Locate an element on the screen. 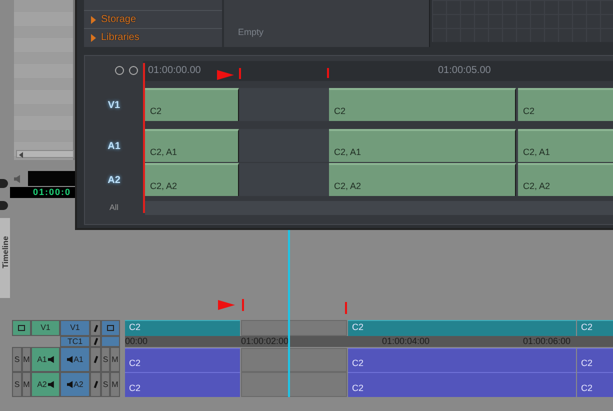 The height and width of the screenshot is (411, 613). monitor-field is located at coordinates (51, 178).